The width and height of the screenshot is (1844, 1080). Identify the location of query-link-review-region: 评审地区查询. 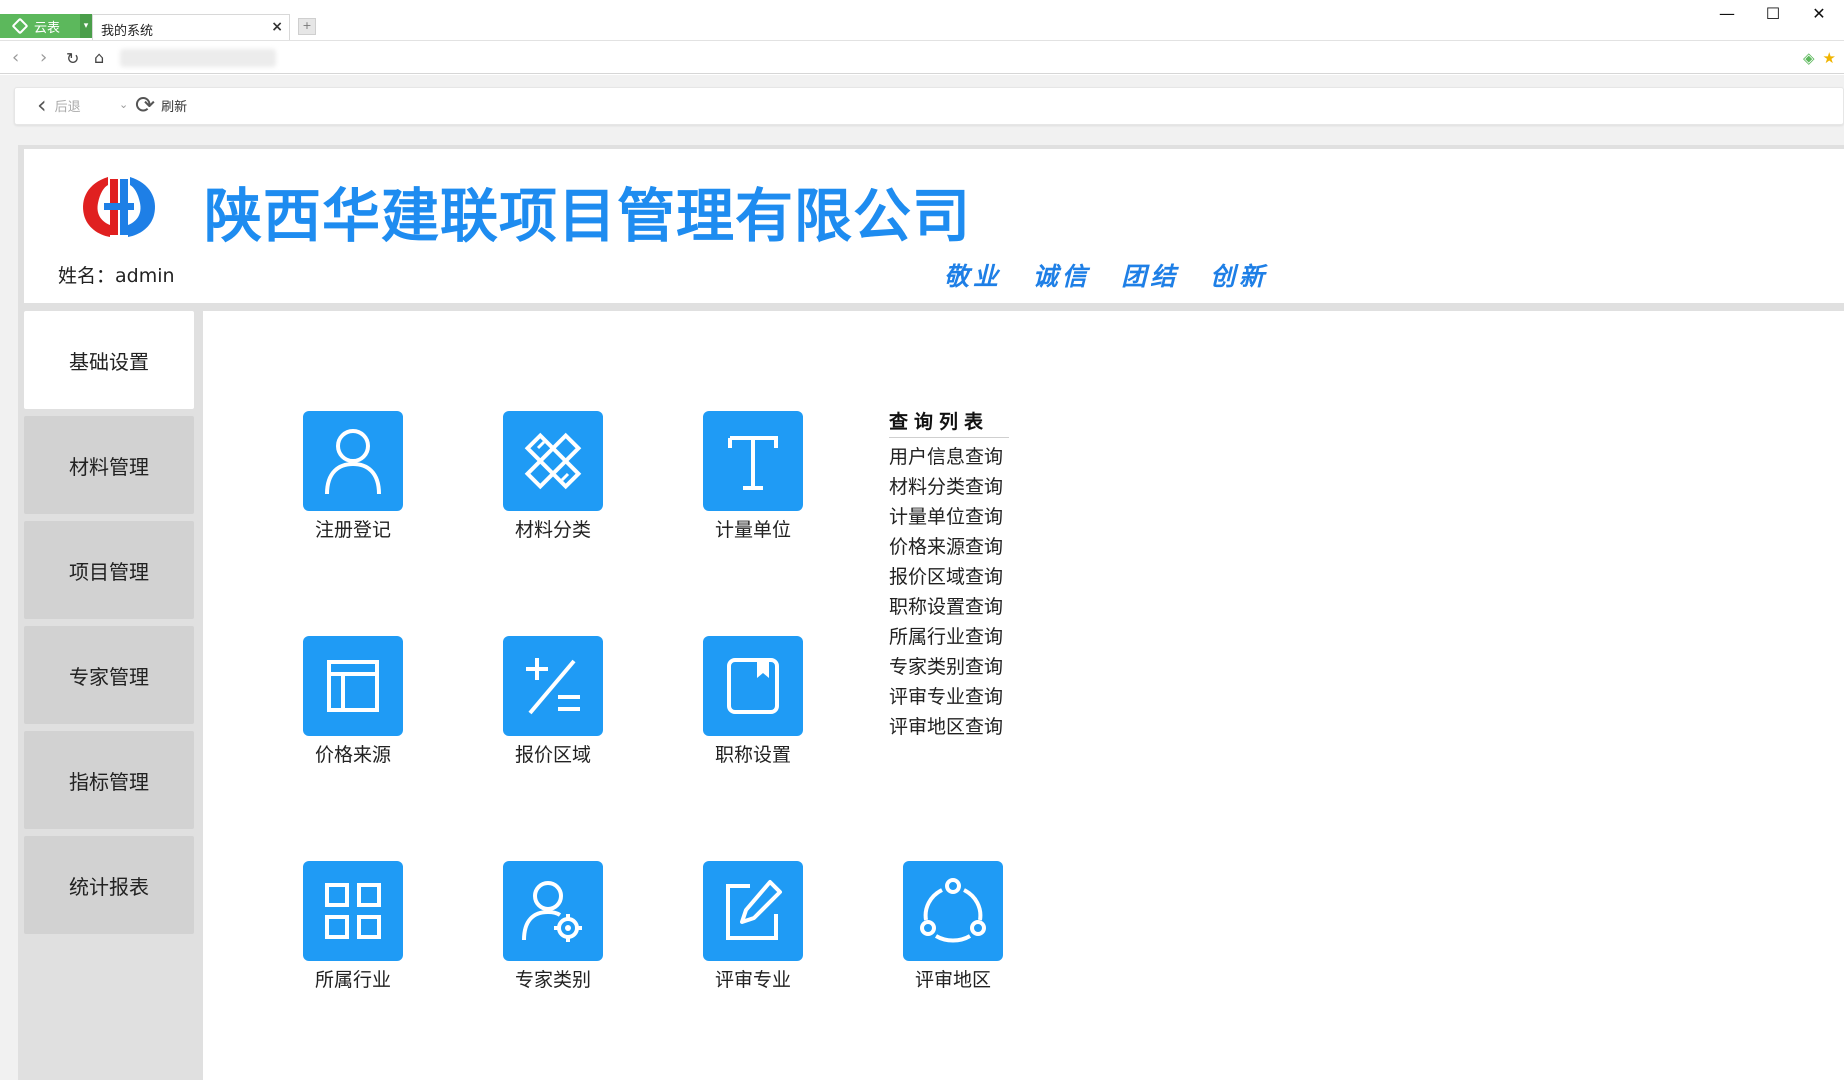
(949, 727).